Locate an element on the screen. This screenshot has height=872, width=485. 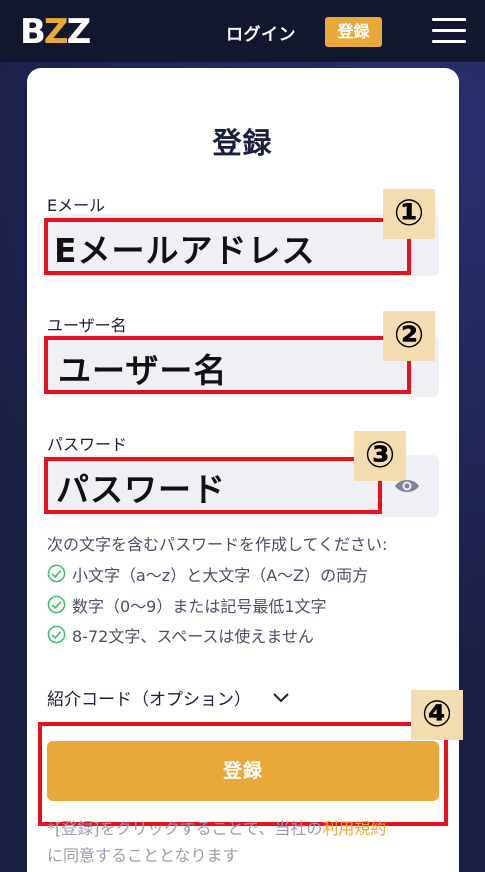
email-placeholder: Eメールアドレス is located at coordinates (185, 250).